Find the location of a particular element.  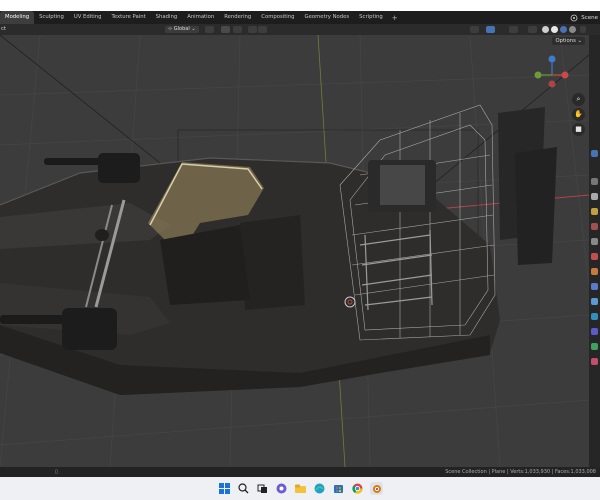

exhaust-housing-top is located at coordinates (119, 168).